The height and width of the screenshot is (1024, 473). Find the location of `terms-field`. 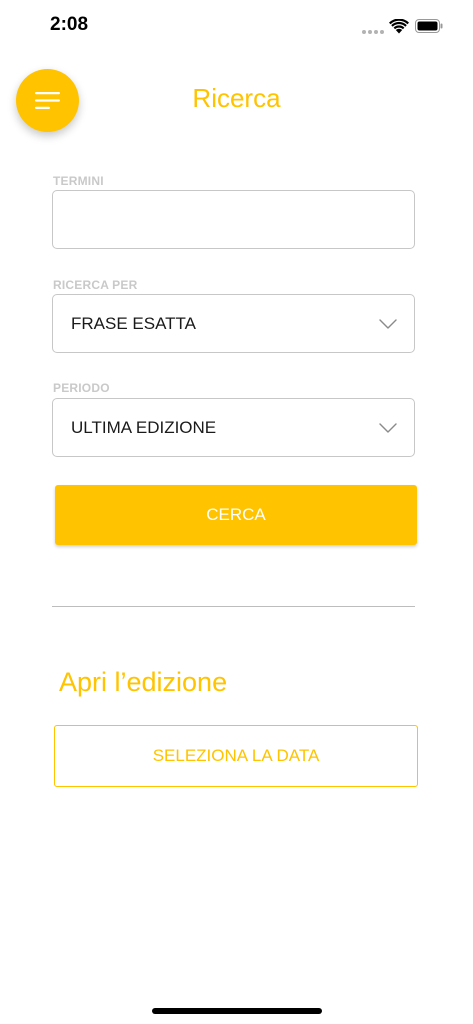

terms-field is located at coordinates (233, 219).